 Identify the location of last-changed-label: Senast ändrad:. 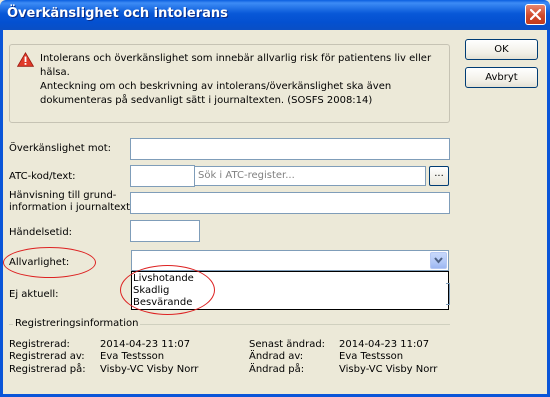
(287, 344).